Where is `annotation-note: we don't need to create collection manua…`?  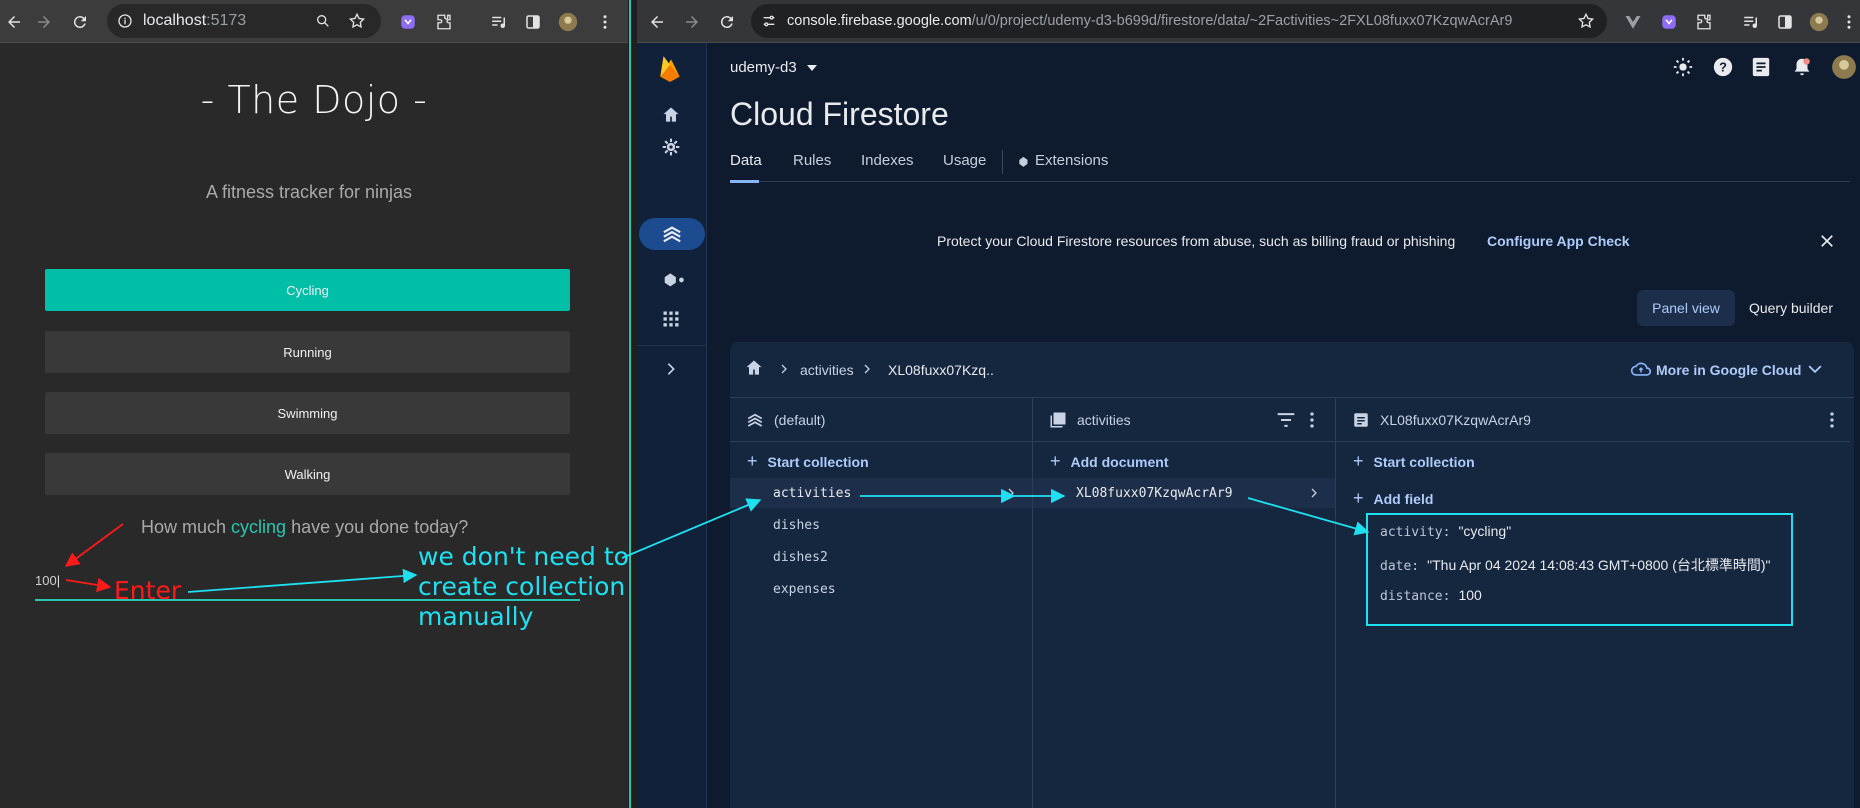
annotation-note: we don't need to create collection manua… is located at coordinates (523, 587).